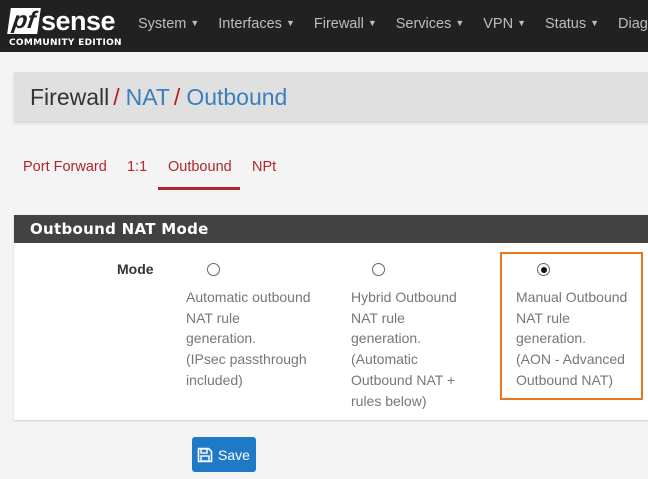 This screenshot has width=648, height=479. I want to click on menu-firewall: Firewall ▼, so click(345, 24).